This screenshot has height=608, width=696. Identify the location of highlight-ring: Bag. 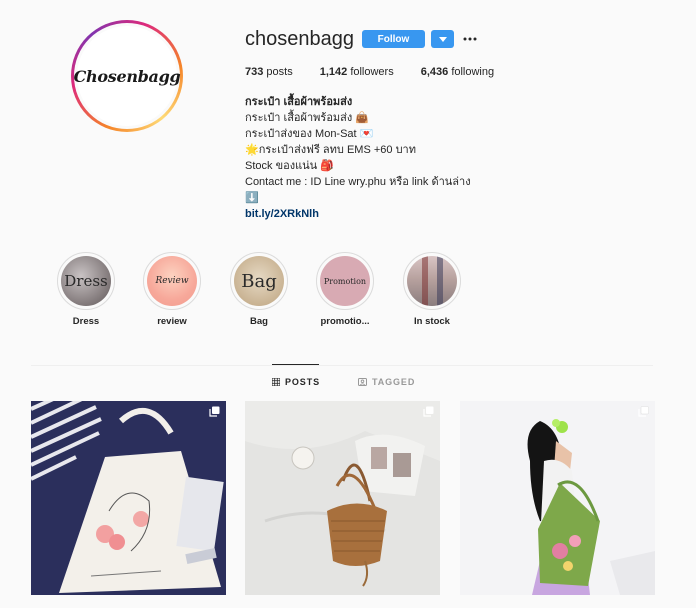
(259, 281).